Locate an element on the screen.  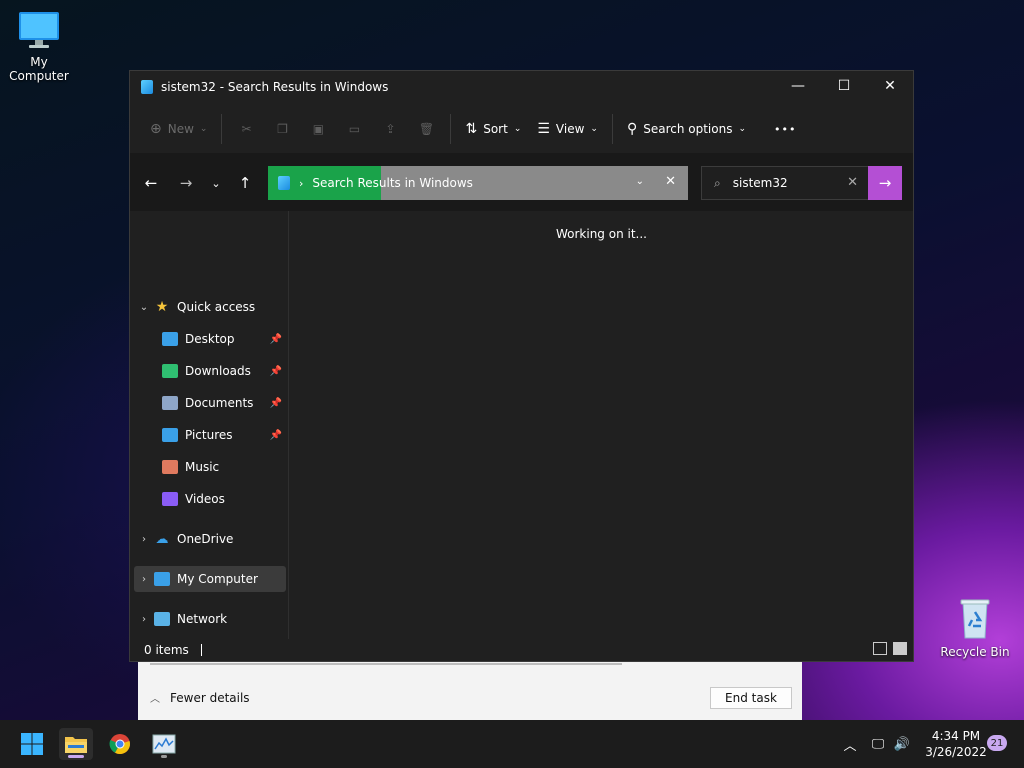
nav-my-computer: › My Computer is located at coordinates (210, 579).